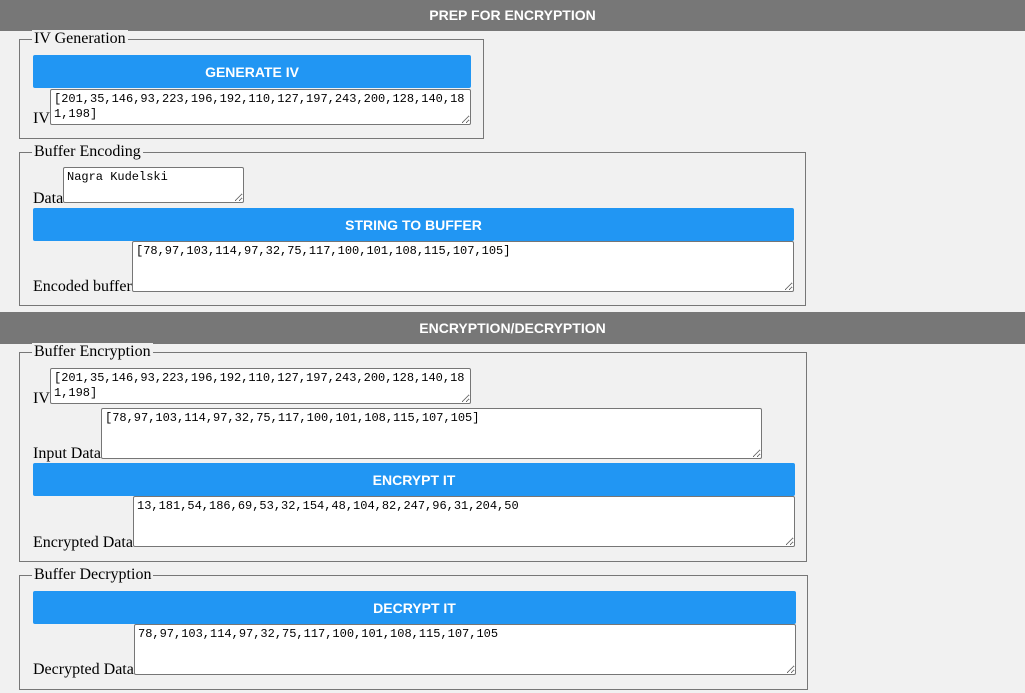  What do you see at coordinates (41, 398) in the screenshot?
I see `encryption-iv-label: IV` at bounding box center [41, 398].